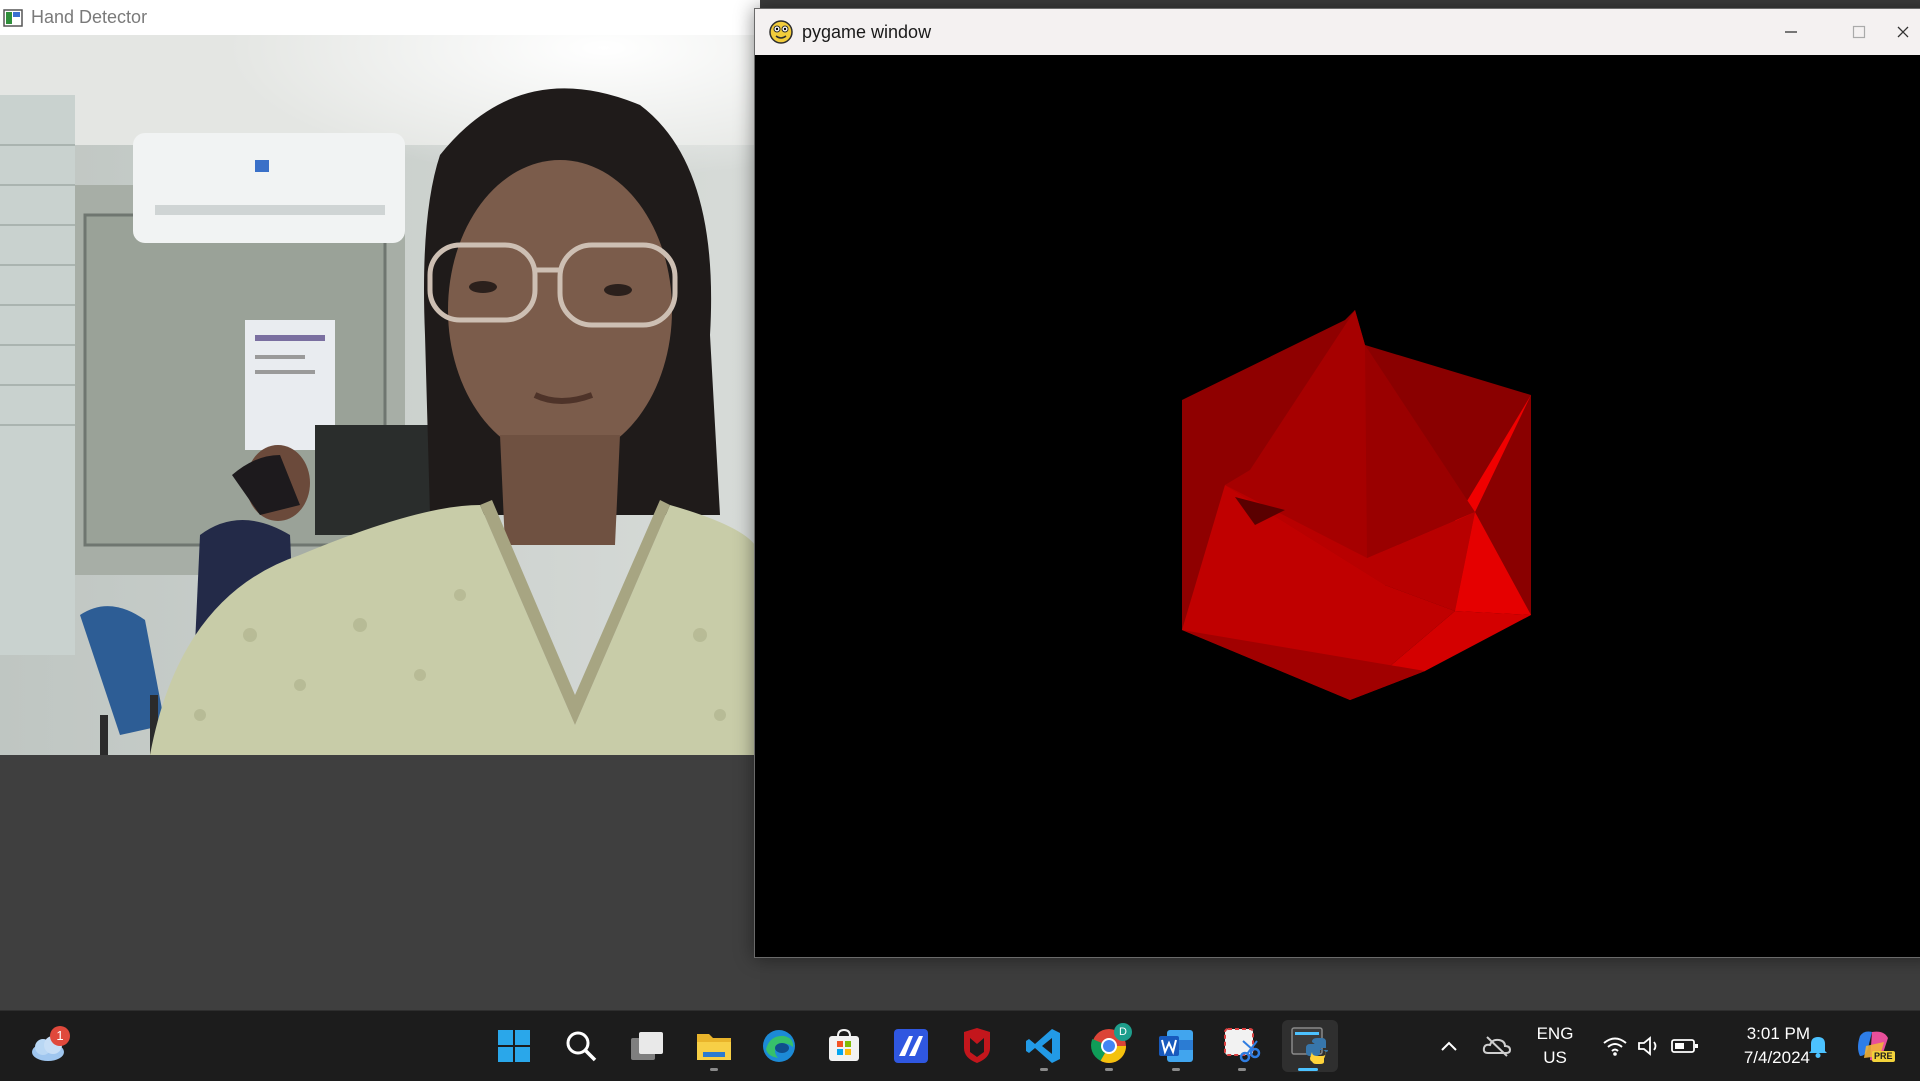 This screenshot has height=1081, width=1920. I want to click on copilot-preview-badge: PRE, so click(1883, 1056).